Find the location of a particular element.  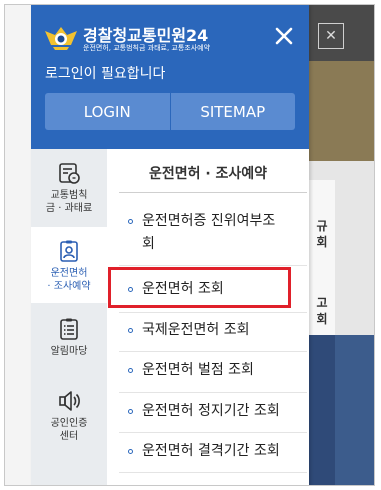

speaker-icon is located at coordinates (69, 401).